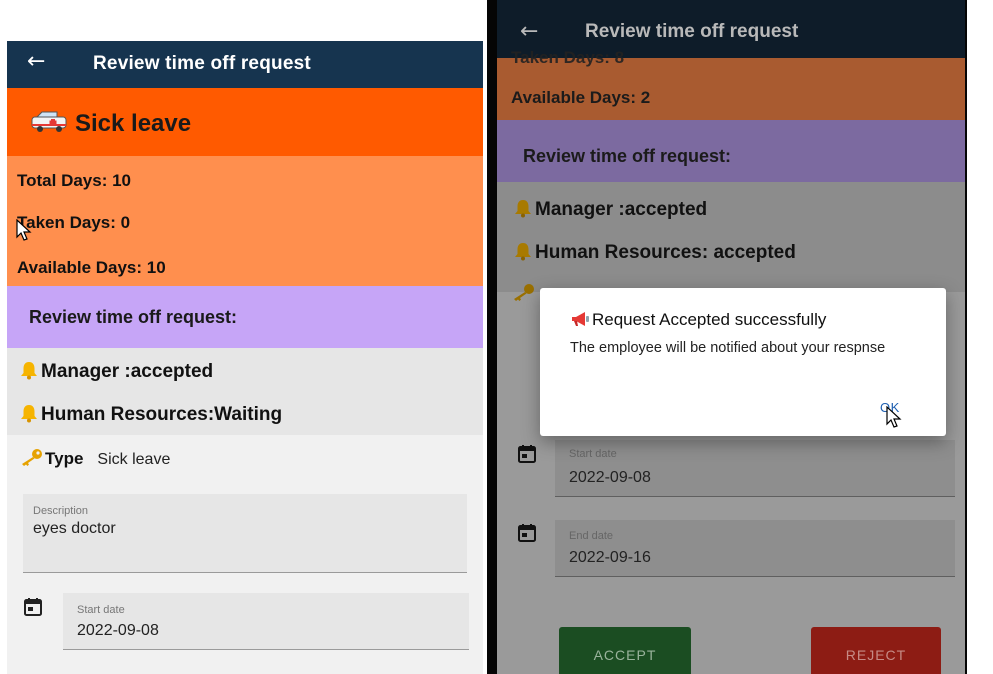 The height and width of the screenshot is (674, 993). What do you see at coordinates (61, 511) in the screenshot?
I see `description-label: Description` at bounding box center [61, 511].